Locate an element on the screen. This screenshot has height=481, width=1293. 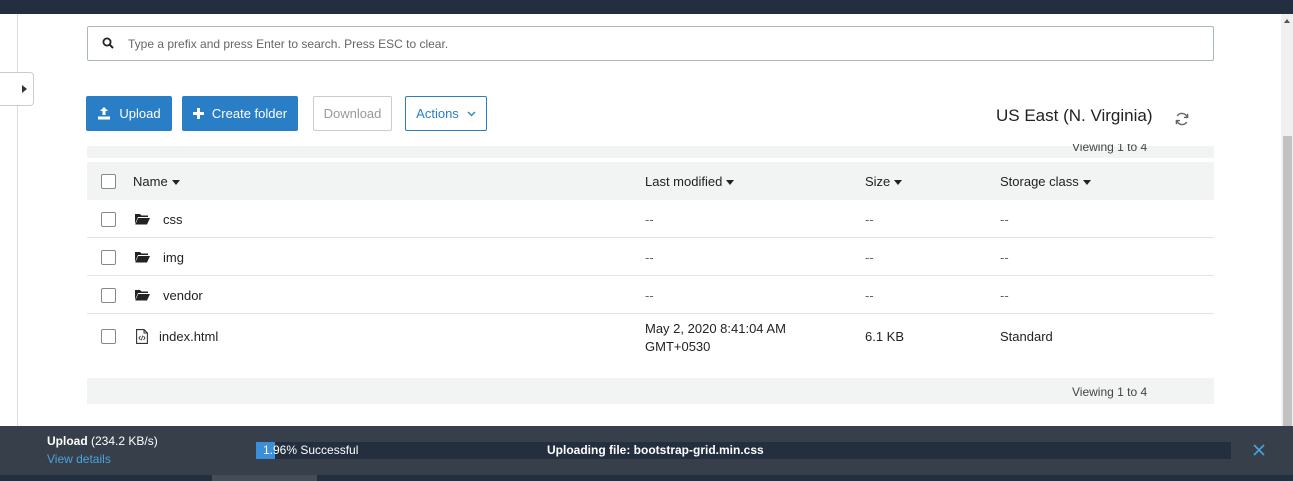
upload-icon is located at coordinates (104, 113).